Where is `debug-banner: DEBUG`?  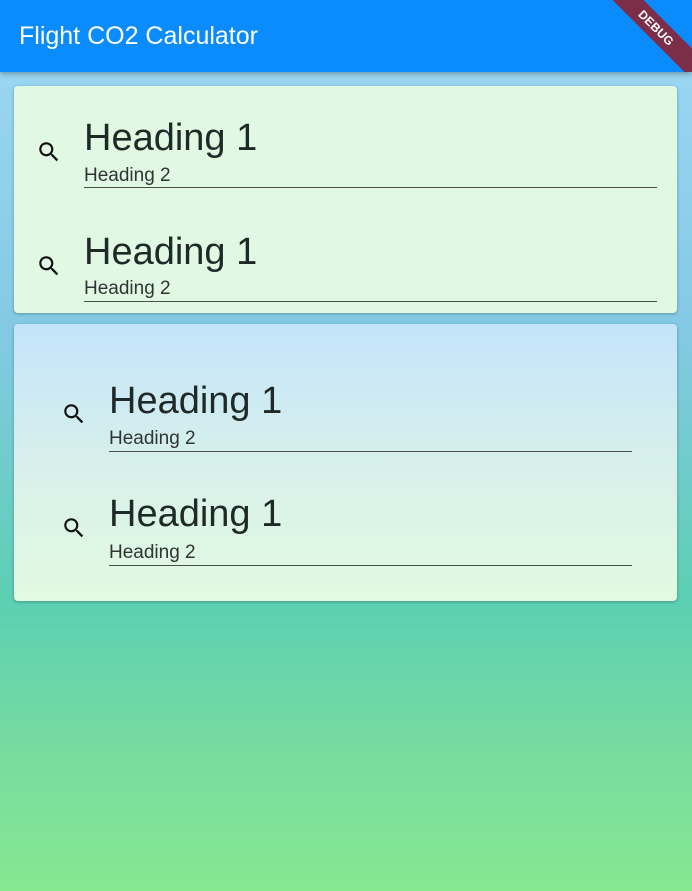
debug-banner: DEBUG is located at coordinates (641, 36).